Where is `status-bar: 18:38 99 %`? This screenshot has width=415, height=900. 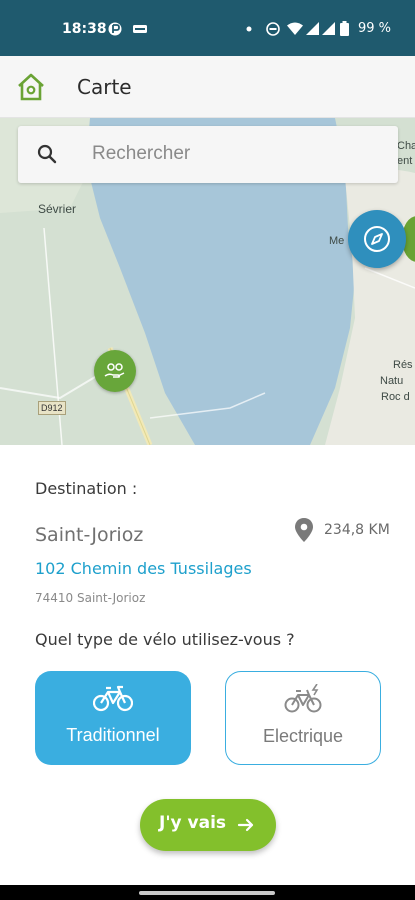
status-bar: 18:38 99 % is located at coordinates (207, 28).